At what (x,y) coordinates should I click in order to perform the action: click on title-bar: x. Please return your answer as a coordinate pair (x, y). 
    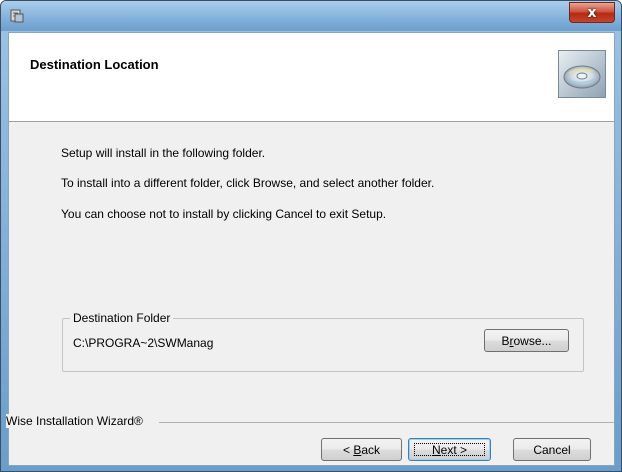
    Looking at the image, I should click on (311, 16).